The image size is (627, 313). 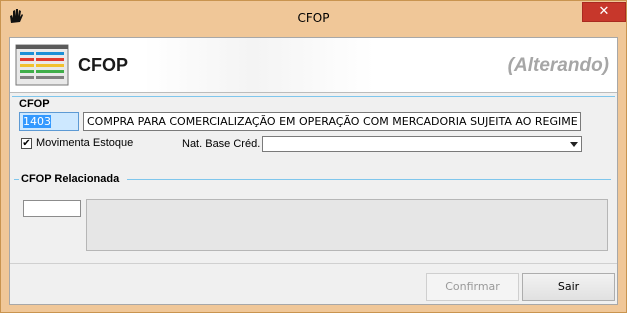 What do you see at coordinates (369, 179) in the screenshot?
I see `group-line-right` at bounding box center [369, 179].